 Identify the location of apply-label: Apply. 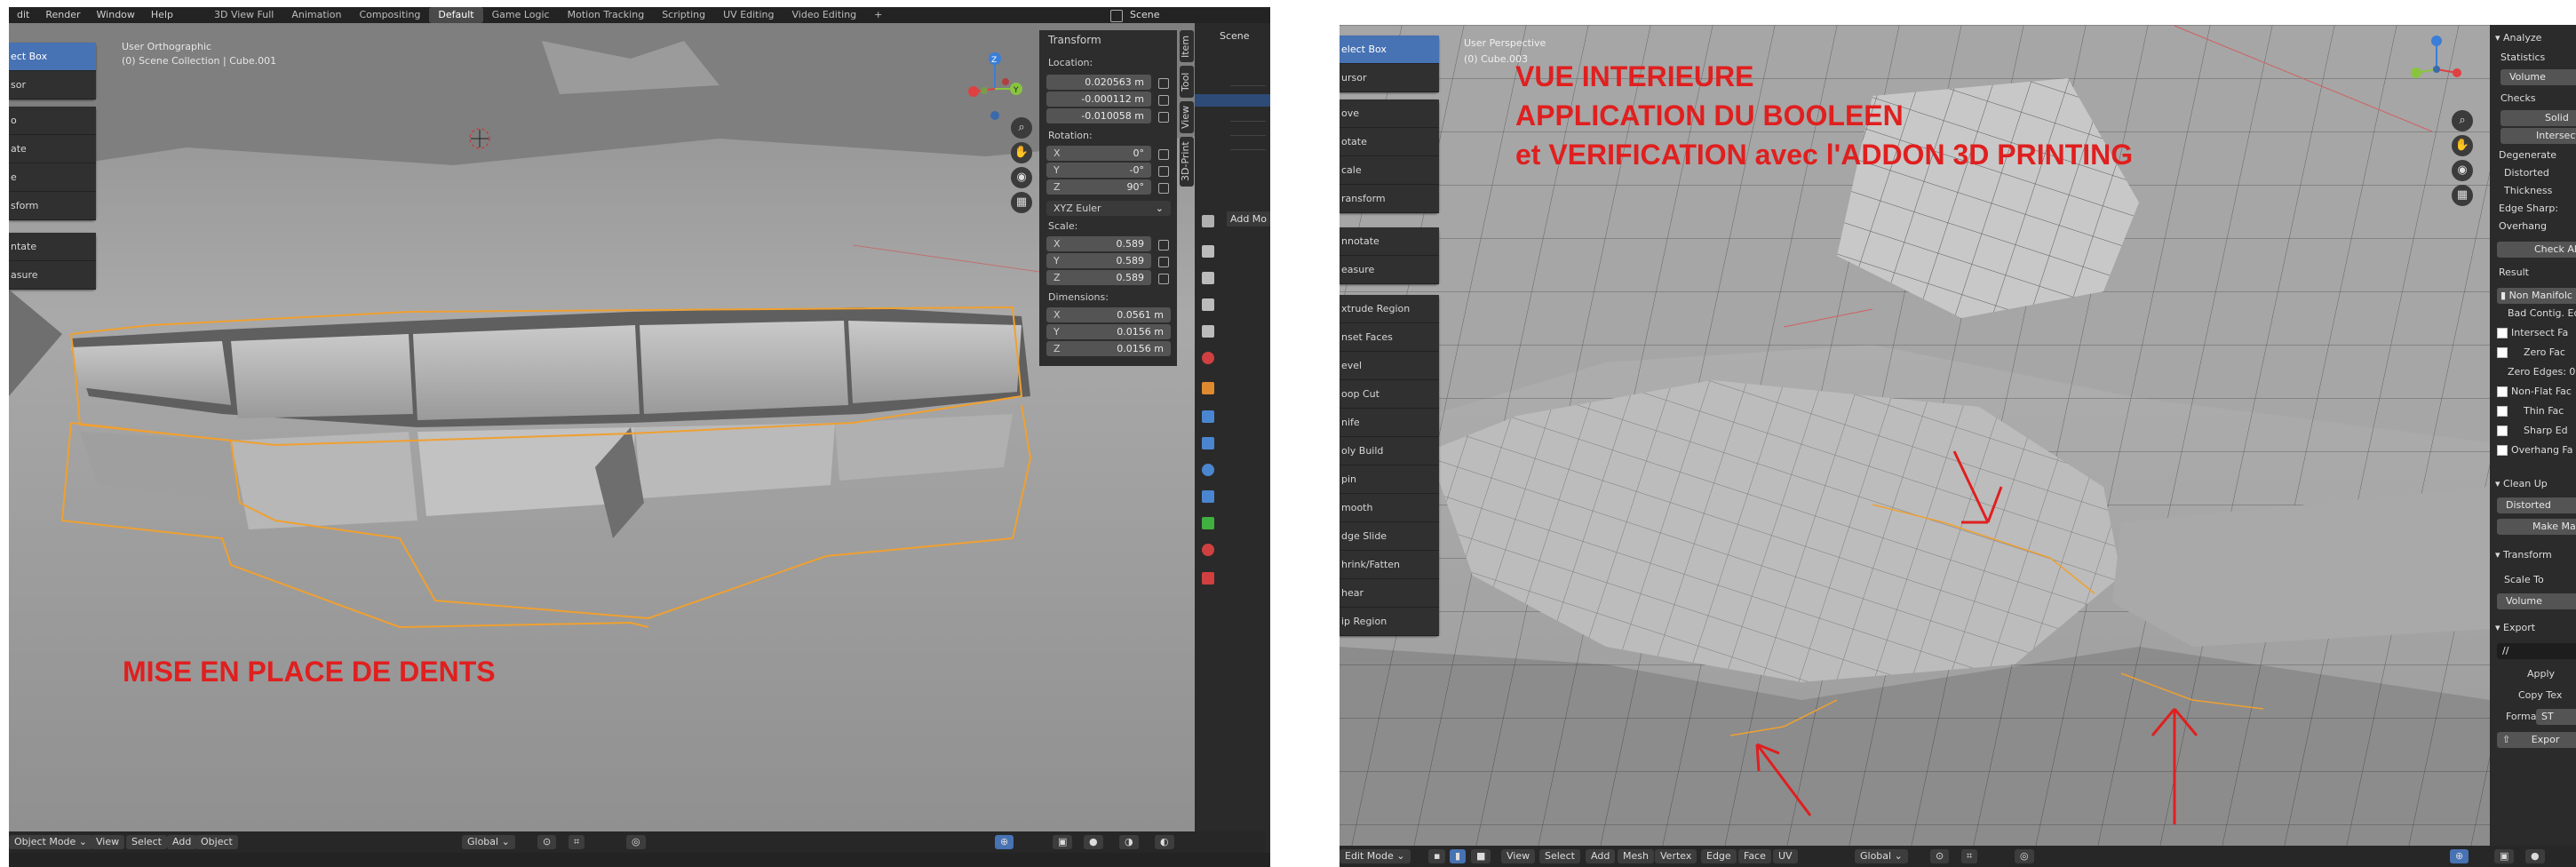
(2533, 674).